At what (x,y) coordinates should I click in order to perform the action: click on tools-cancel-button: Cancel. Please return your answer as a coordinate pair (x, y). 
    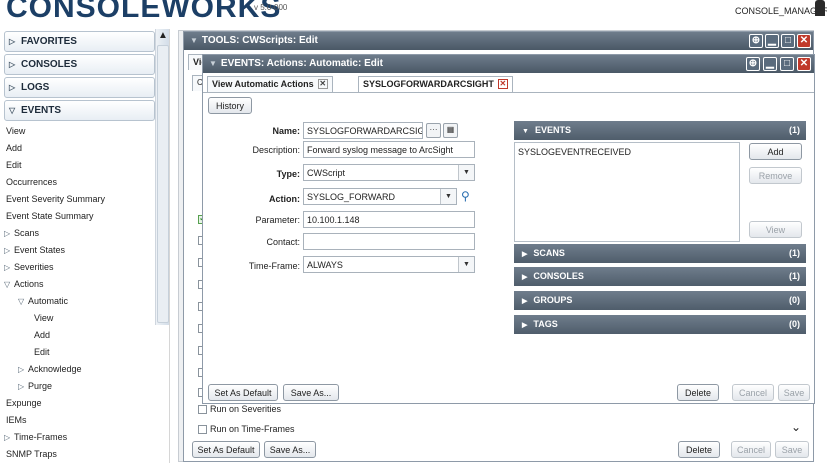
    Looking at the image, I should click on (751, 449).